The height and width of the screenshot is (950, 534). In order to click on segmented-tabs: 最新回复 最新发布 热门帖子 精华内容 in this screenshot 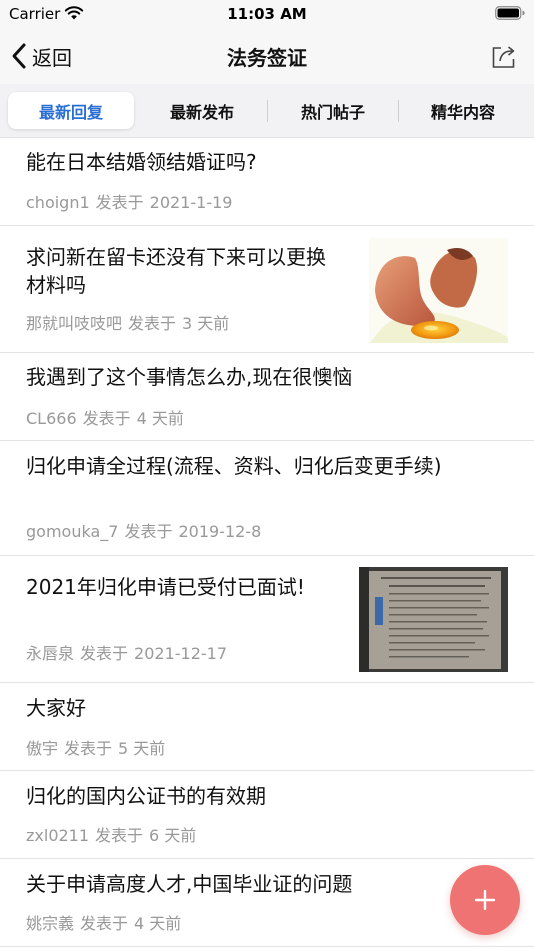, I will do `click(267, 111)`.